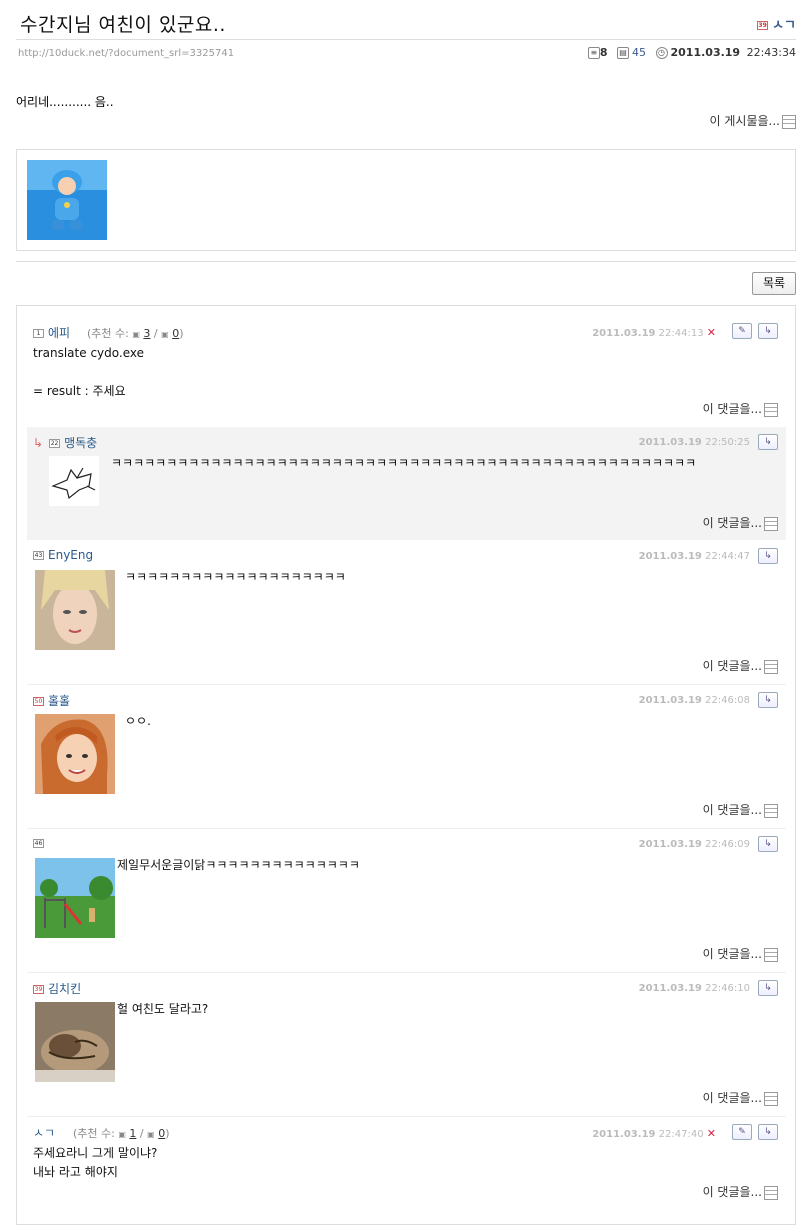 This screenshot has height=1225, width=808. What do you see at coordinates (784, 25) in the screenshot?
I see `post-author-name: ㅅㄱ` at bounding box center [784, 25].